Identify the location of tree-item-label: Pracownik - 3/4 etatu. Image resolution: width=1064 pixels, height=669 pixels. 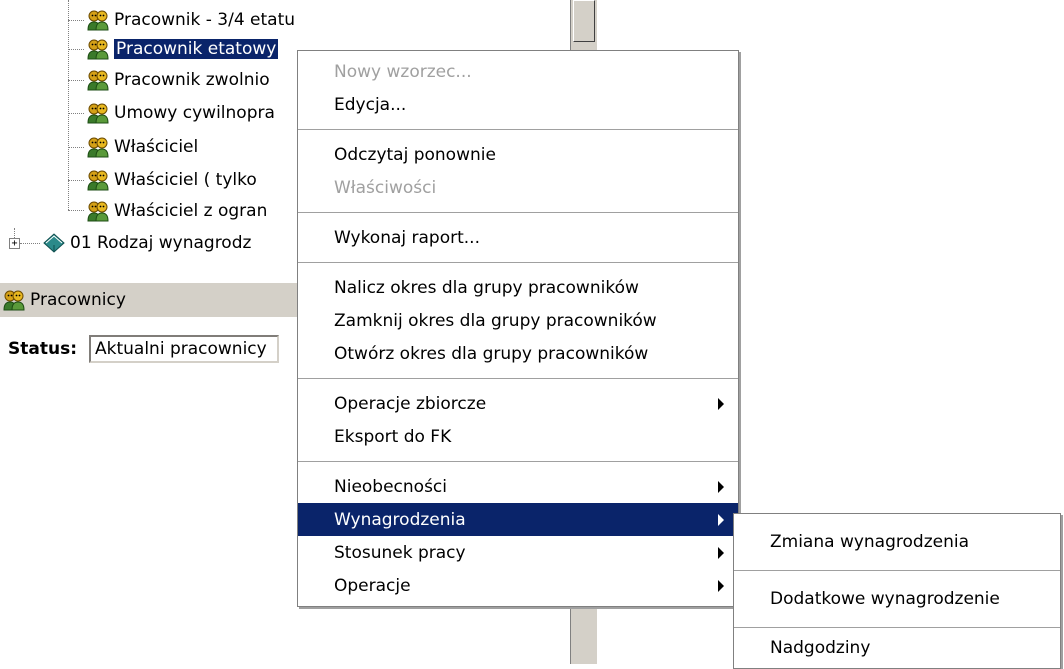
(205, 20).